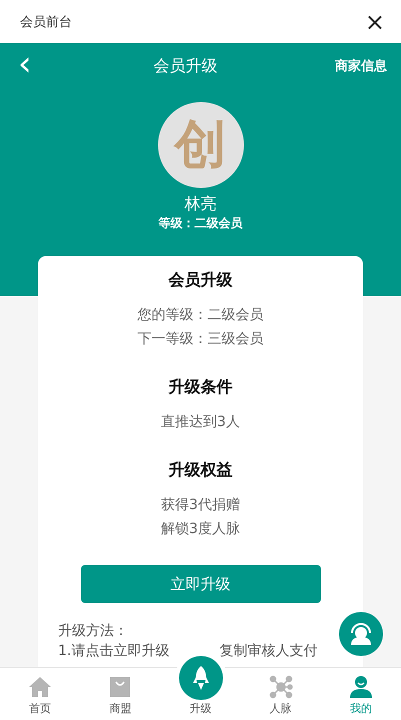  I want to click on section-text: 解锁3度人脉, so click(200, 529).